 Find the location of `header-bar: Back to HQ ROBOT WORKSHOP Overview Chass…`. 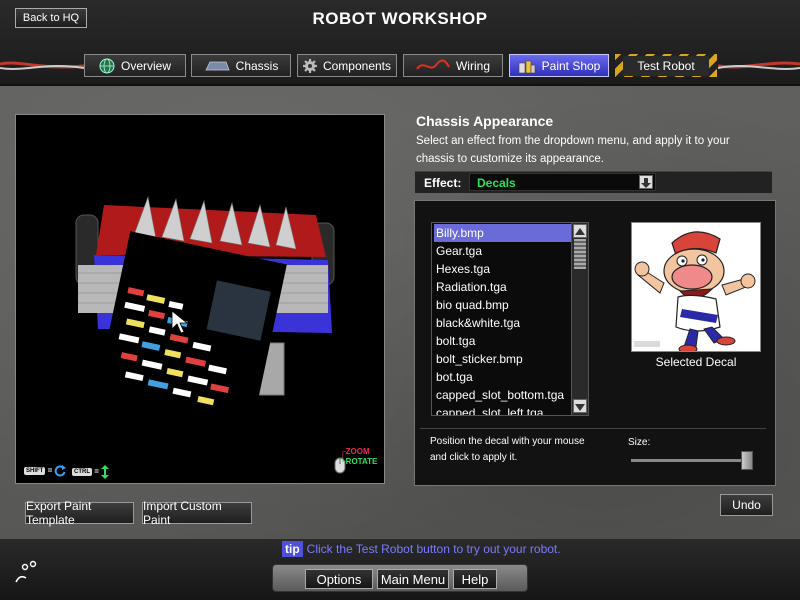

header-bar: Back to HQ ROBOT WORKSHOP Overview Chass… is located at coordinates (400, 43).